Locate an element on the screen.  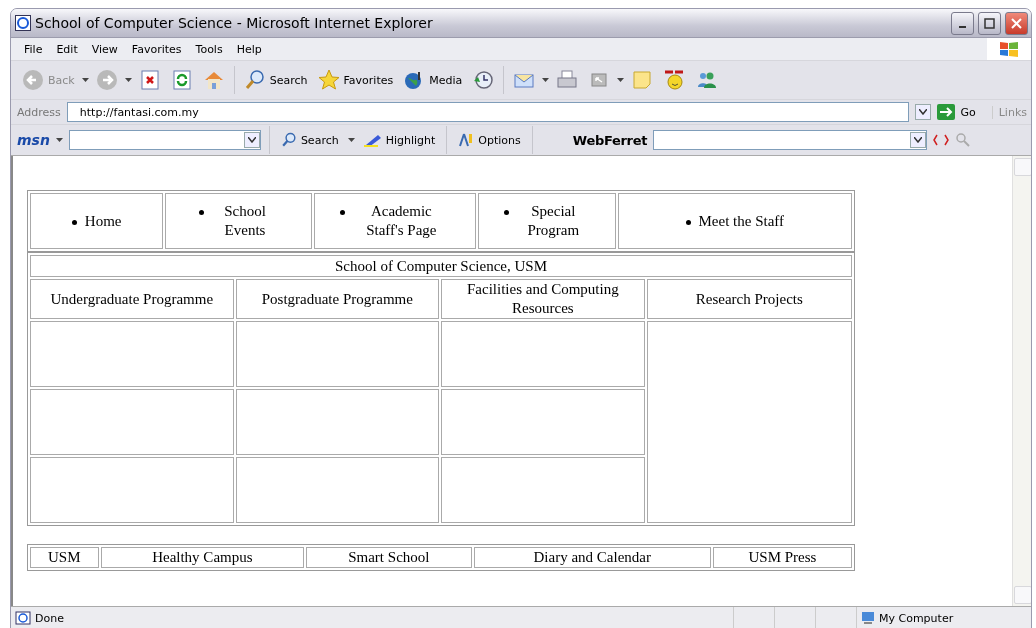
windows-flag-icon is located at coordinates (1009, 49).